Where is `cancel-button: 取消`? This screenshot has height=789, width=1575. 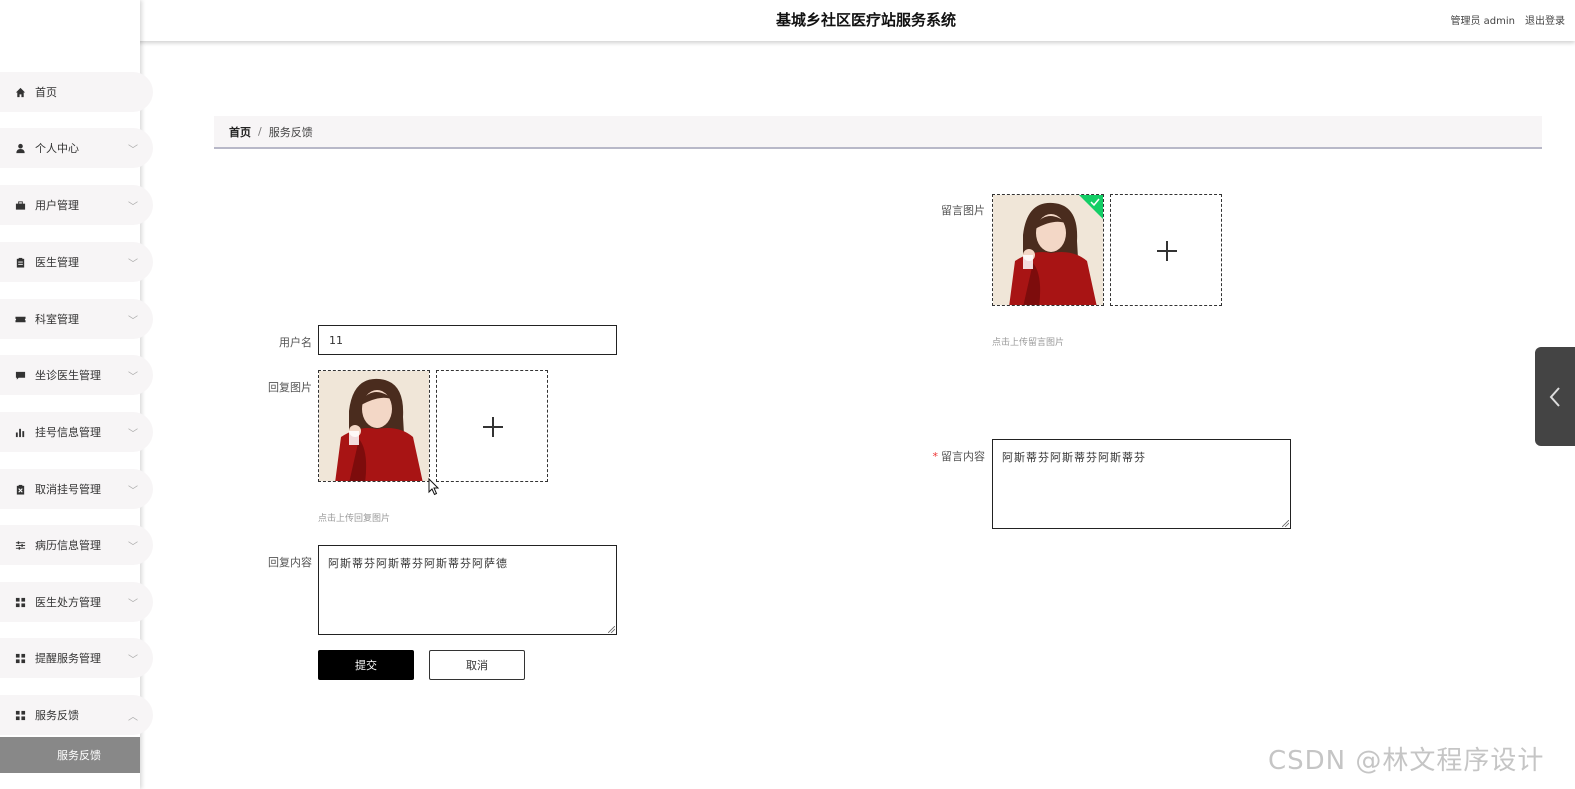 cancel-button: 取消 is located at coordinates (477, 665).